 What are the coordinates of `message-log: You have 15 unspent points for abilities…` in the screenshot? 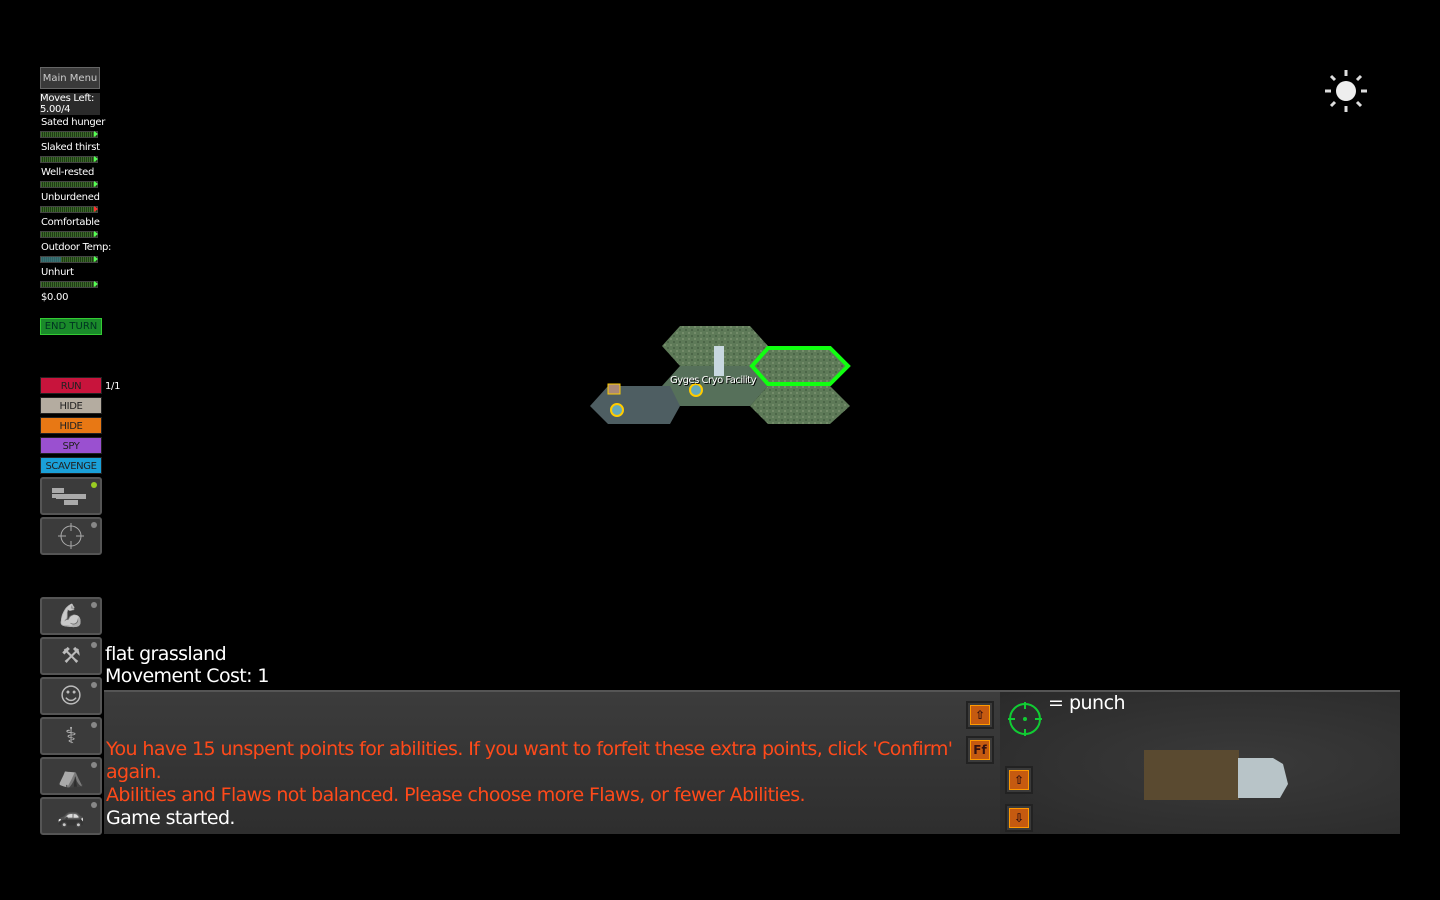 It's located at (552, 762).